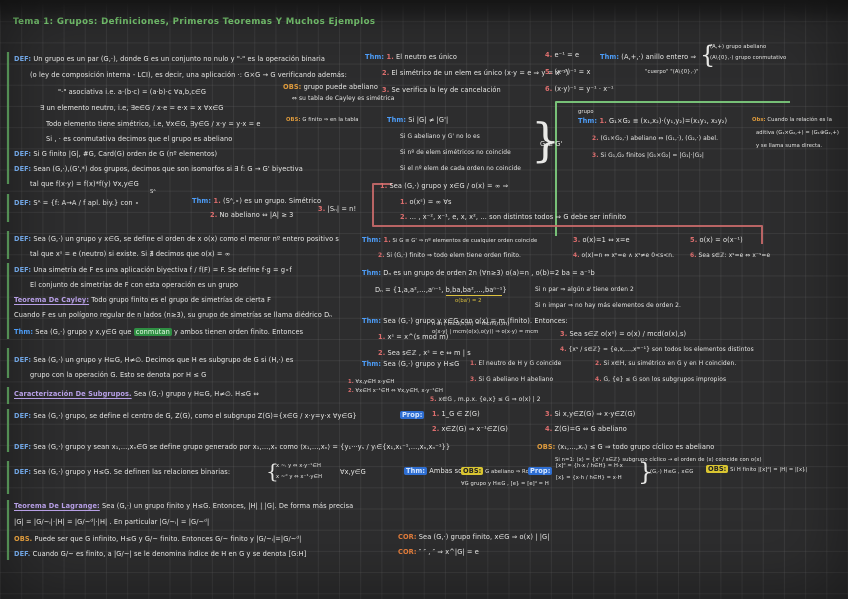 This screenshot has height=599, width=848. What do you see at coordinates (601, 240) in the screenshot?
I see `note-line: 3. o(x)=1 ⇔ x=e` at bounding box center [601, 240].